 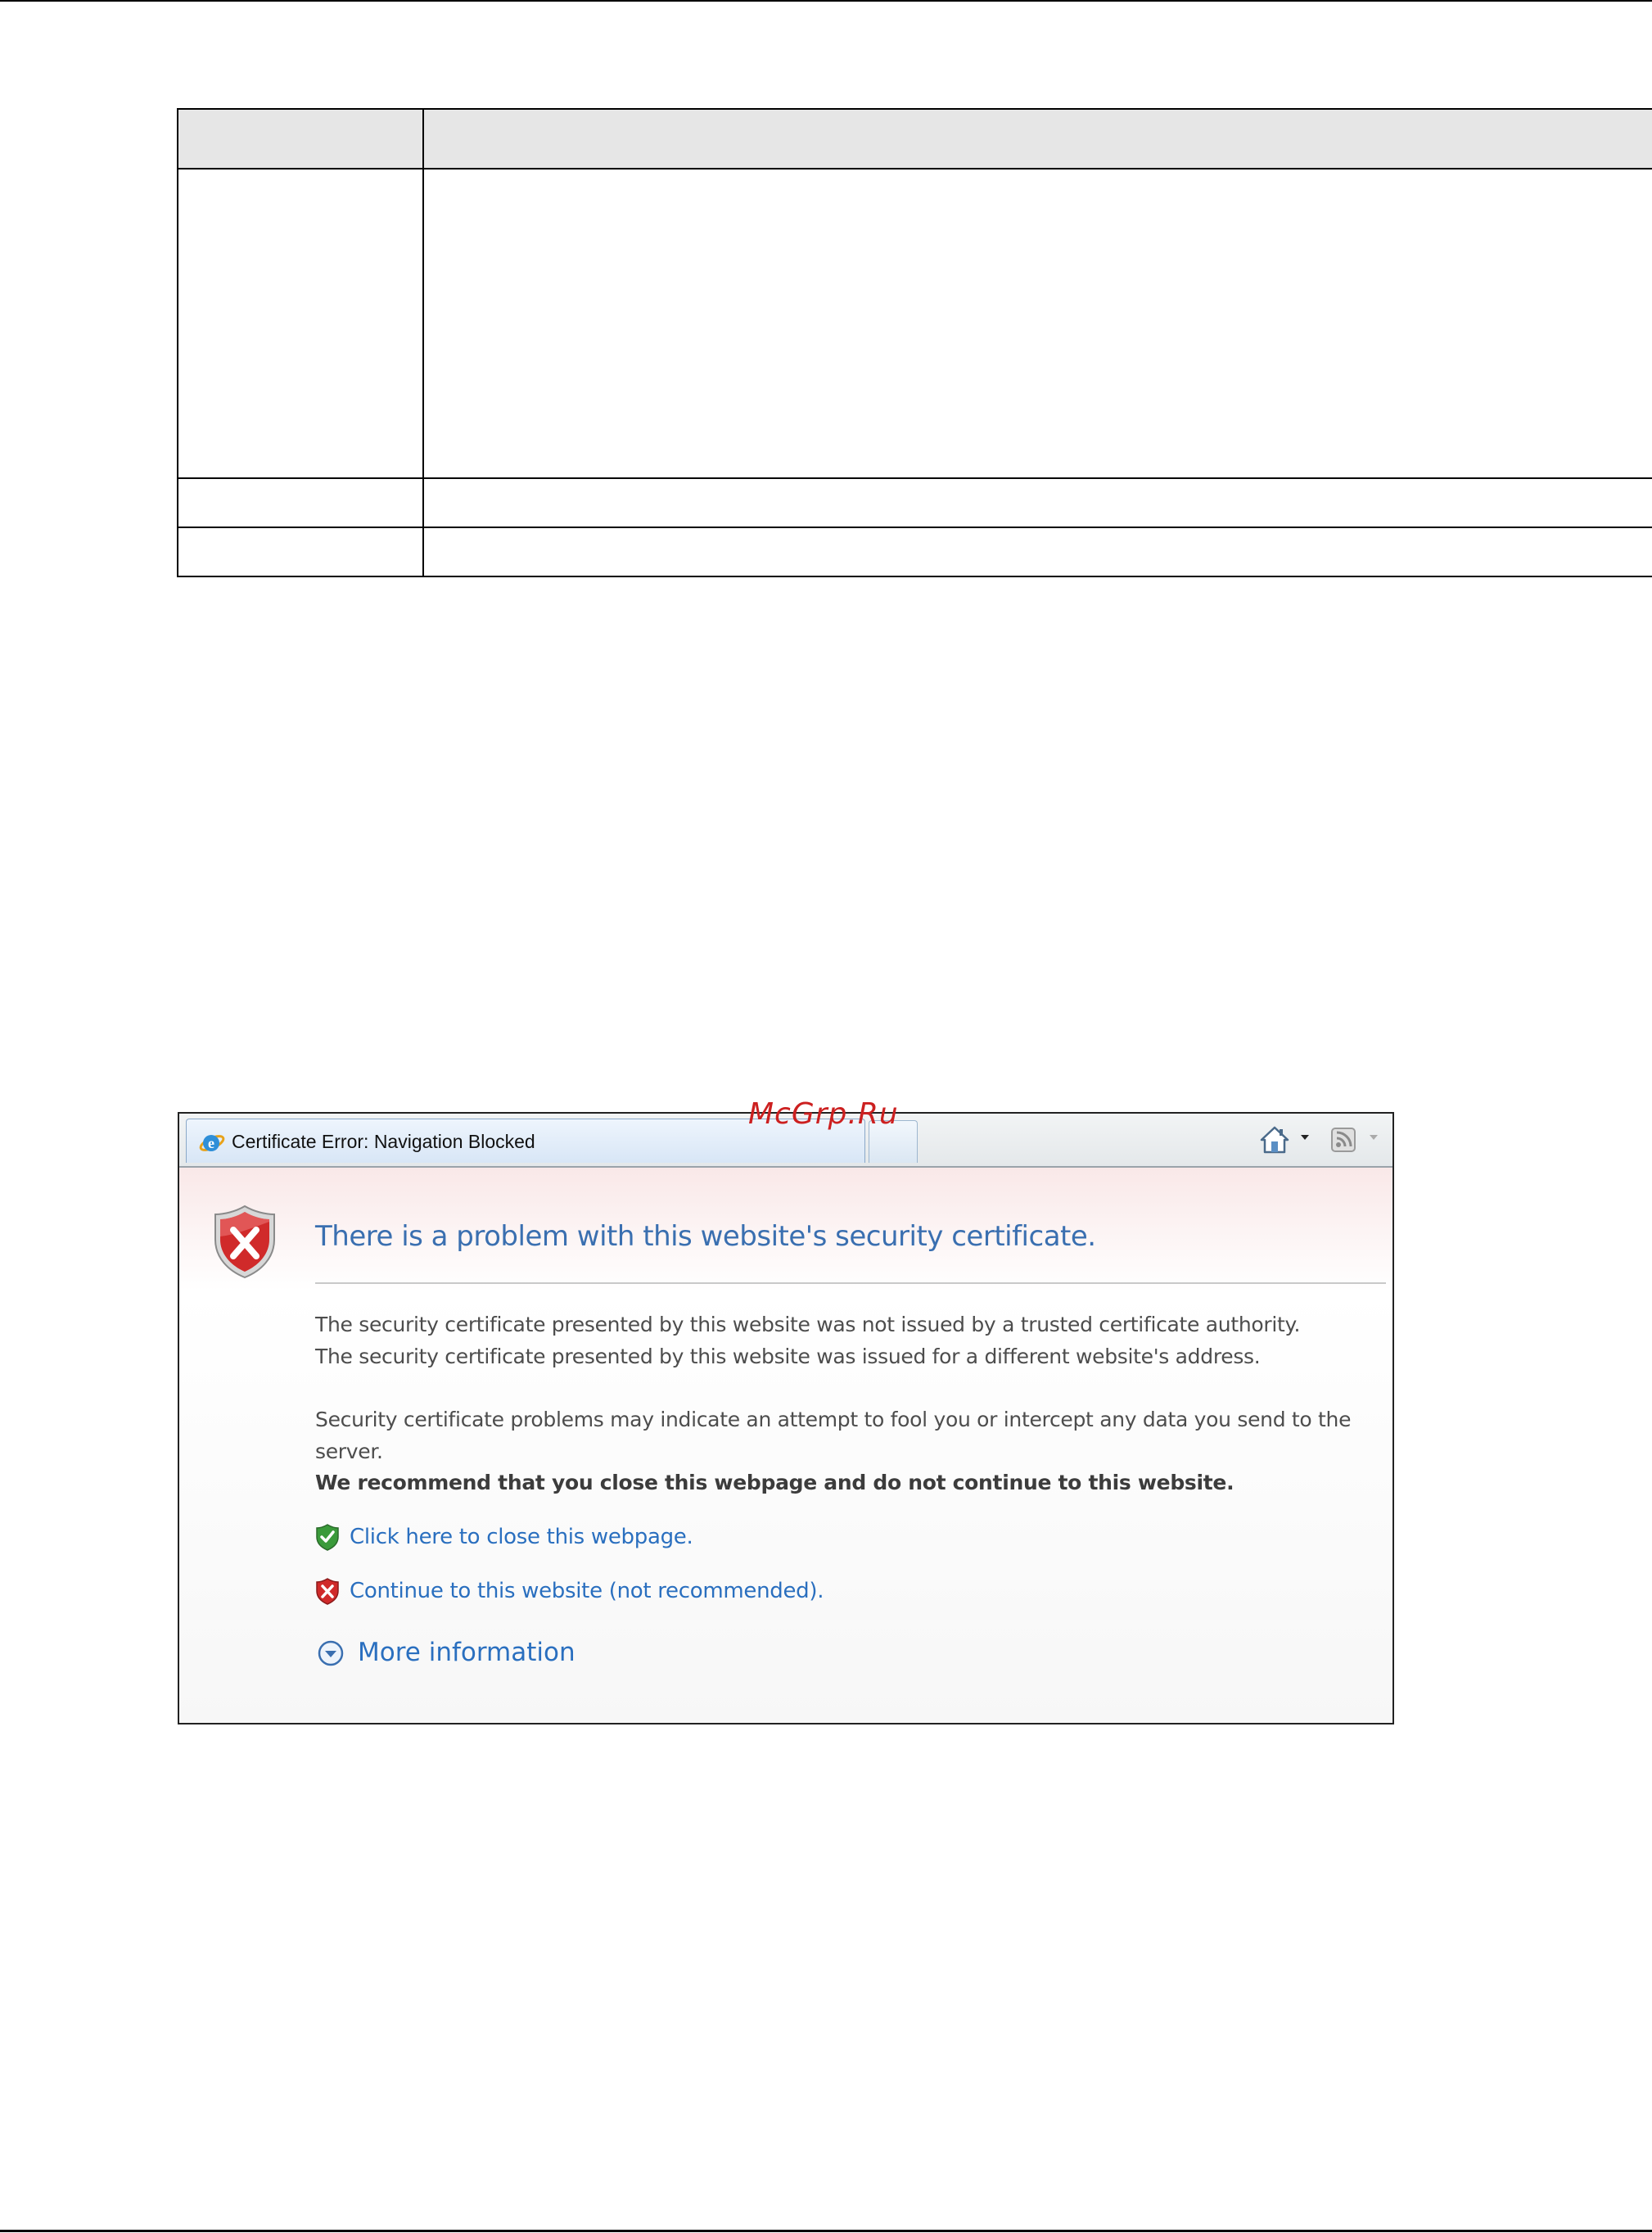 I want to click on error-shield-icon, so click(x=244, y=1242).